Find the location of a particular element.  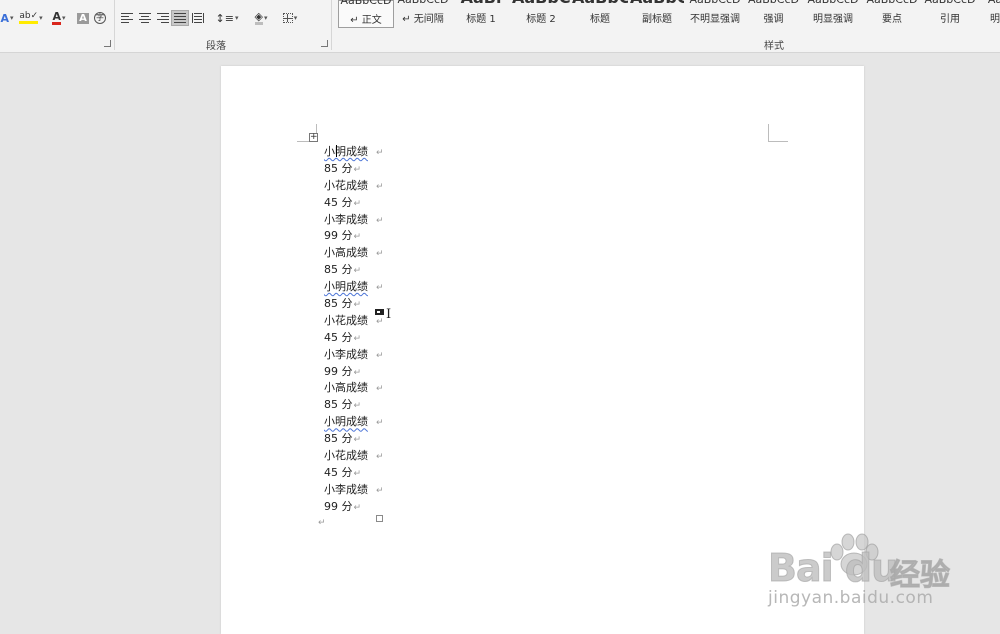

style-item: AaBbCcD 明显强调 is located at coordinates (833, 14).